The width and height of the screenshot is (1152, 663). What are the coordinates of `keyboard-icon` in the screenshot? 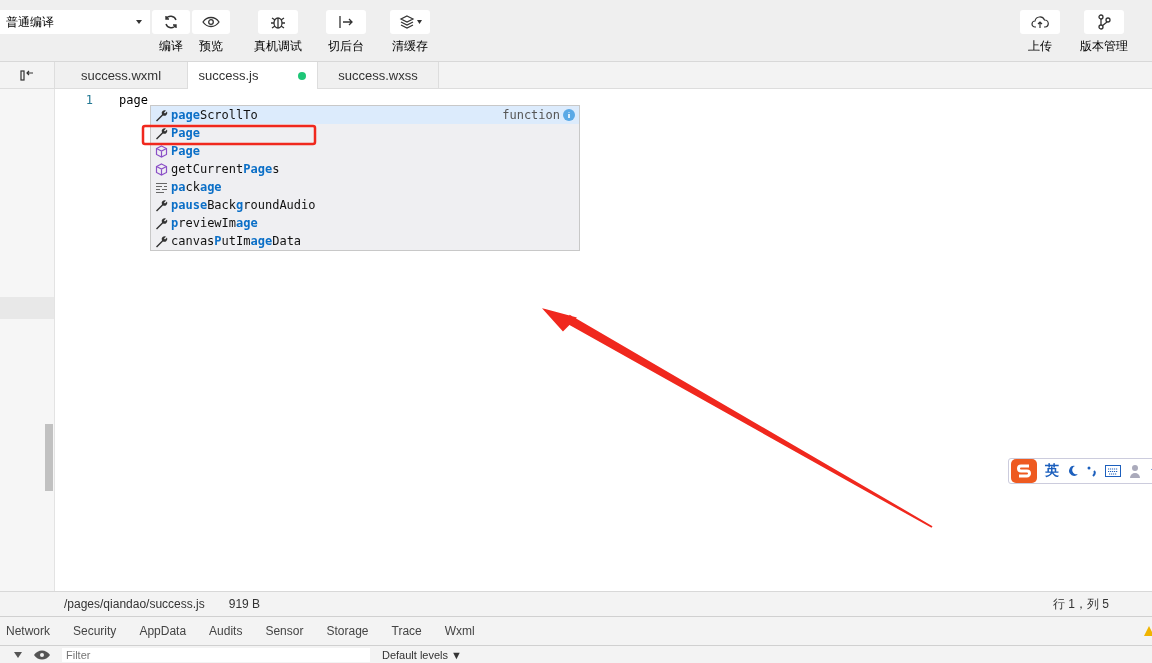 It's located at (1113, 471).